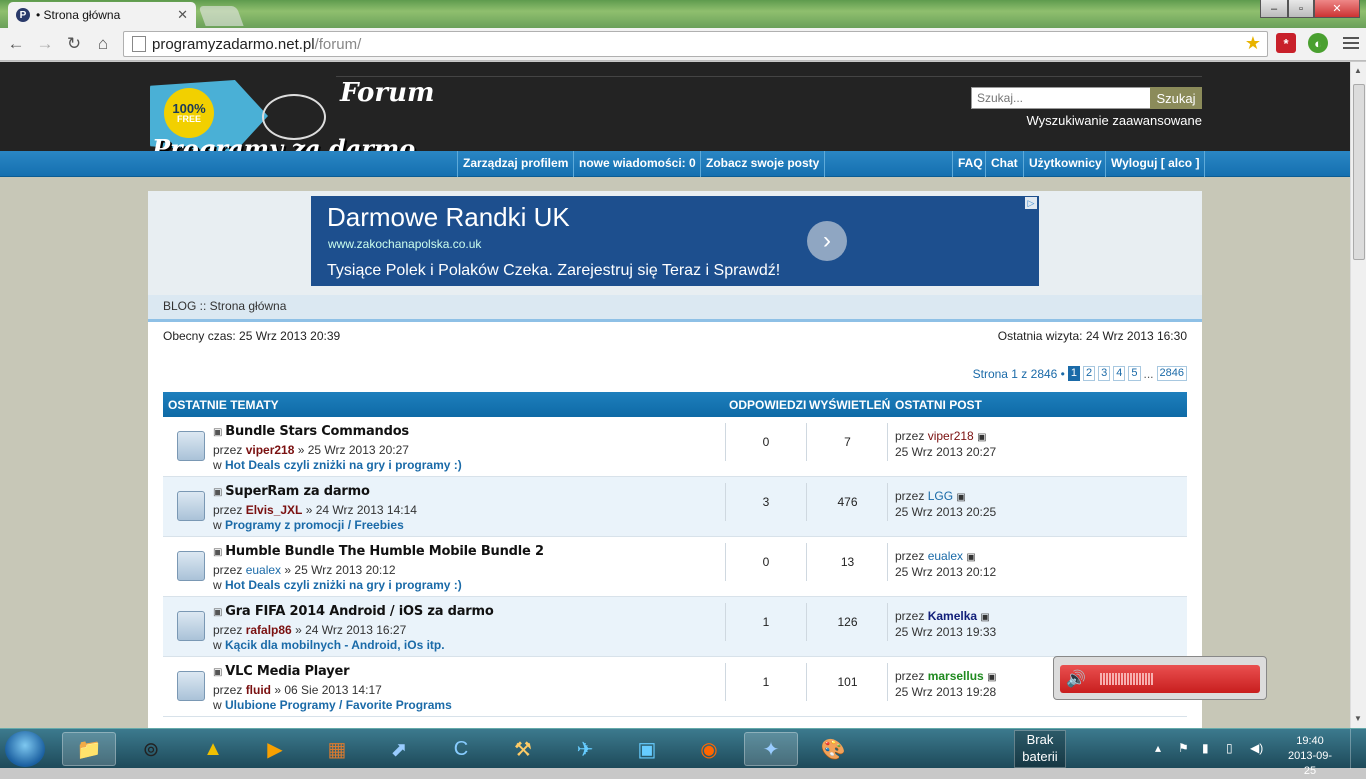 This screenshot has width=1366, height=779. Describe the element at coordinates (359, 611) in the screenshot. I see `topic-title: Gra FIFA 2014 Android / iOS za darmo` at that location.